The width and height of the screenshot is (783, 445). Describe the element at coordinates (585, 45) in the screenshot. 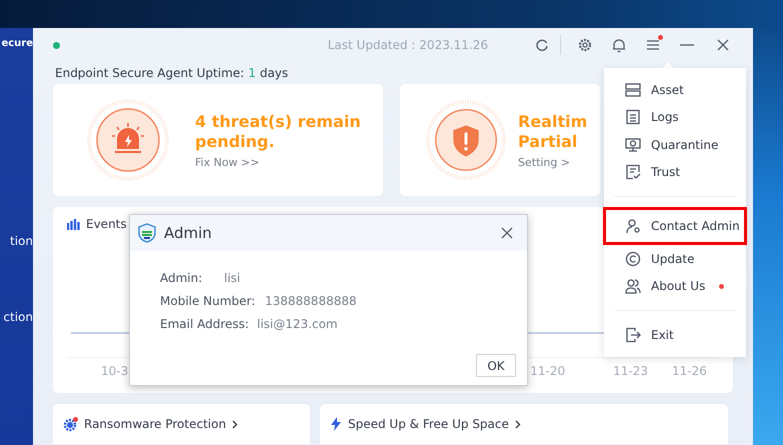

I see `settings-icon` at that location.